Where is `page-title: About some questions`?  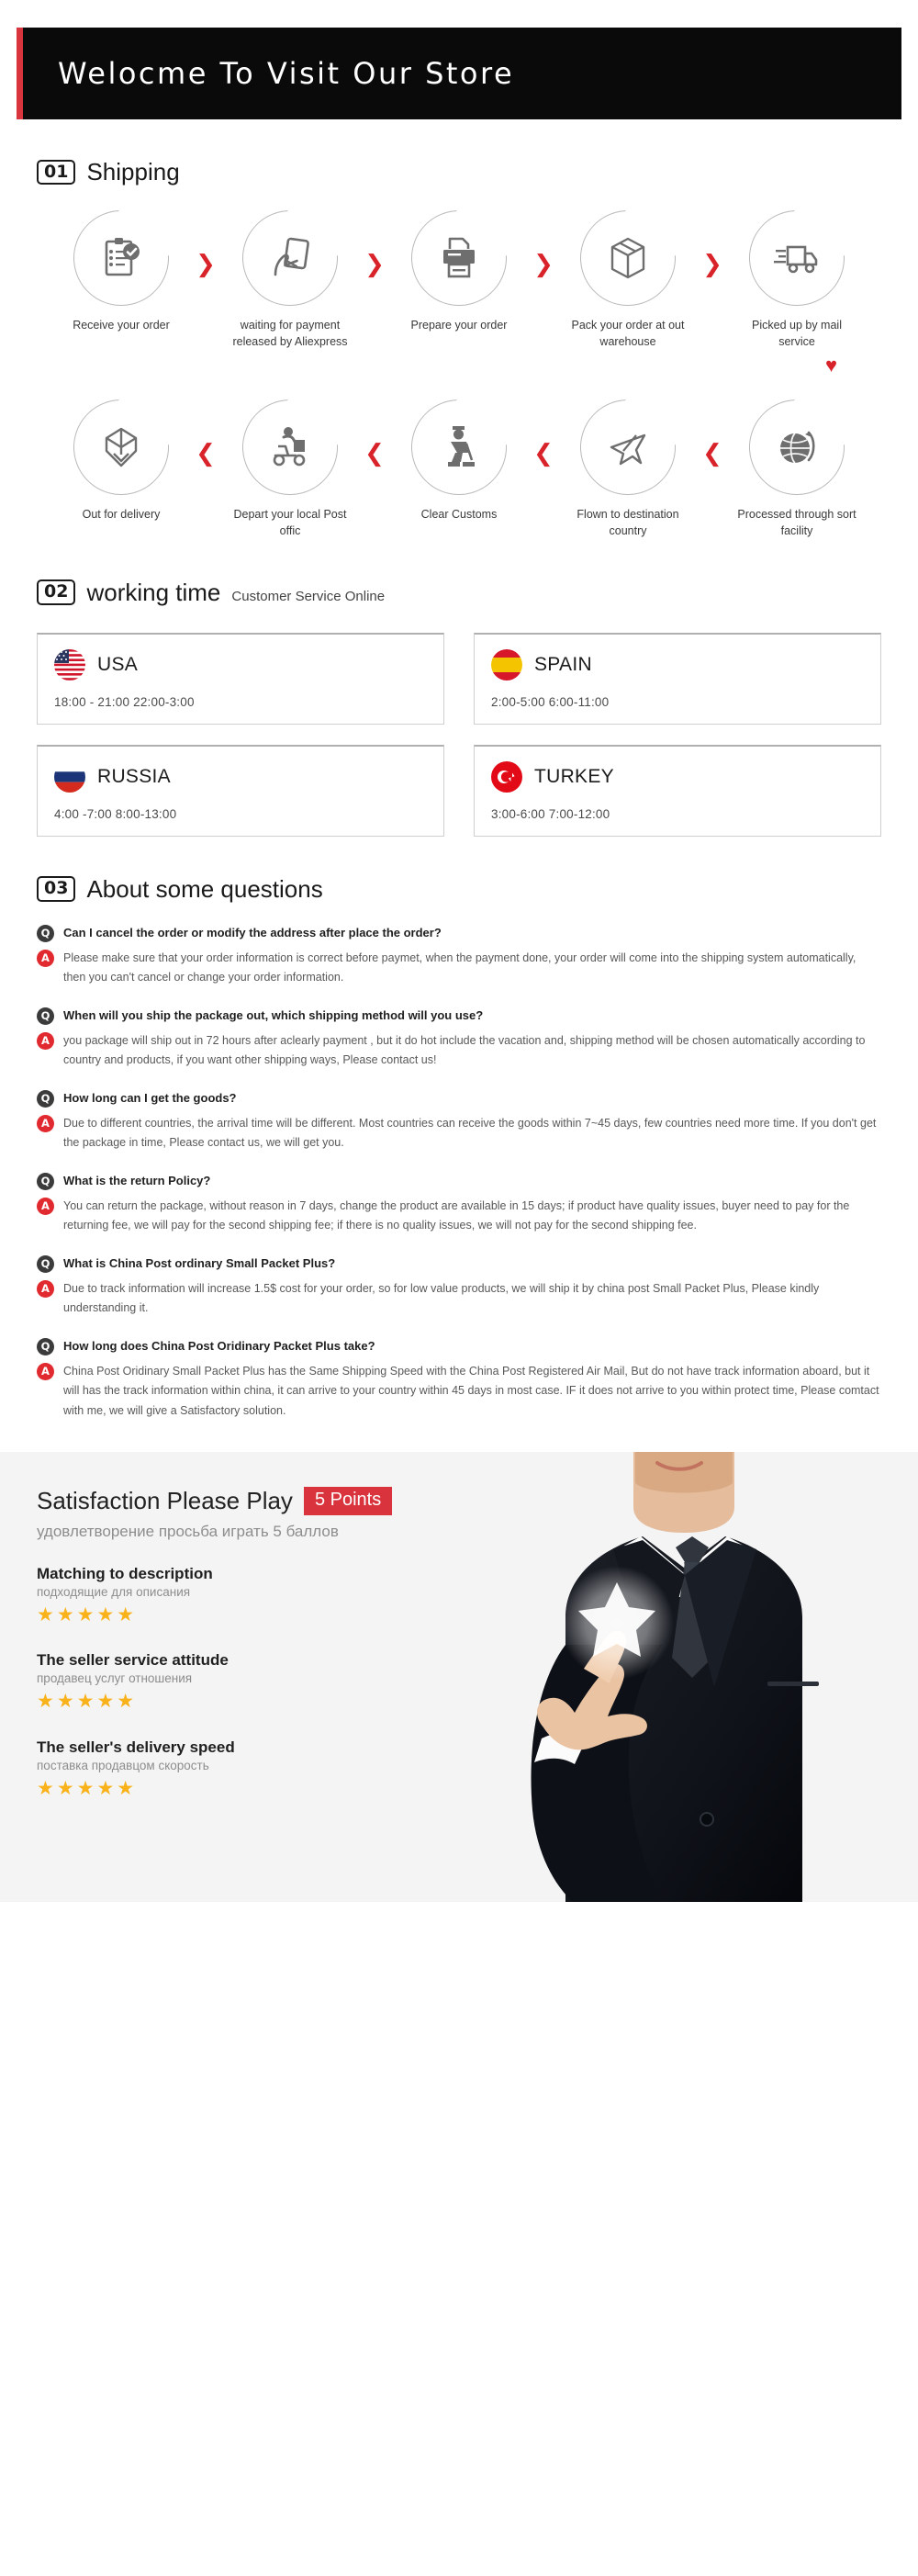
page-title: About some questions is located at coordinates (205, 888).